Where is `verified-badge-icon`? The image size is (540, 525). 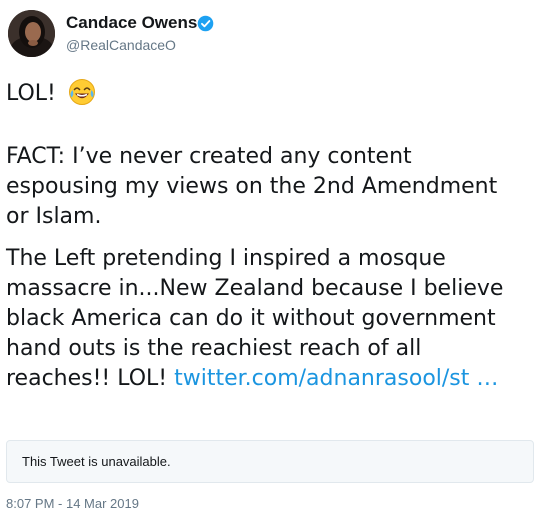 verified-badge-icon is located at coordinates (205, 23).